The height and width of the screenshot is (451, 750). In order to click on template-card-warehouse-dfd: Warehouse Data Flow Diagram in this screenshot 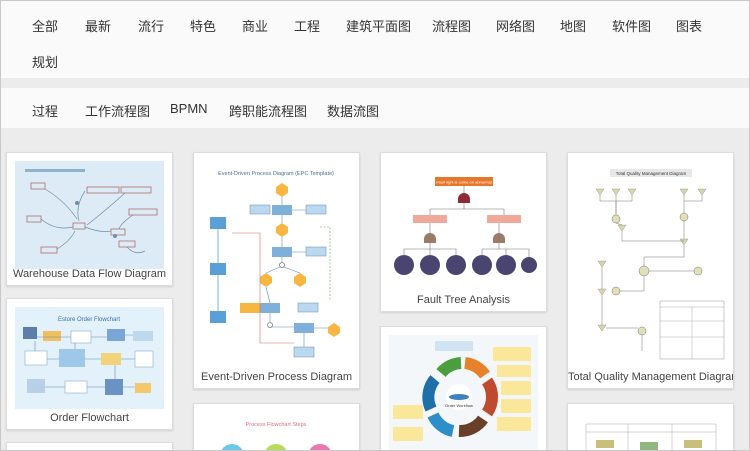, I will do `click(89, 219)`.